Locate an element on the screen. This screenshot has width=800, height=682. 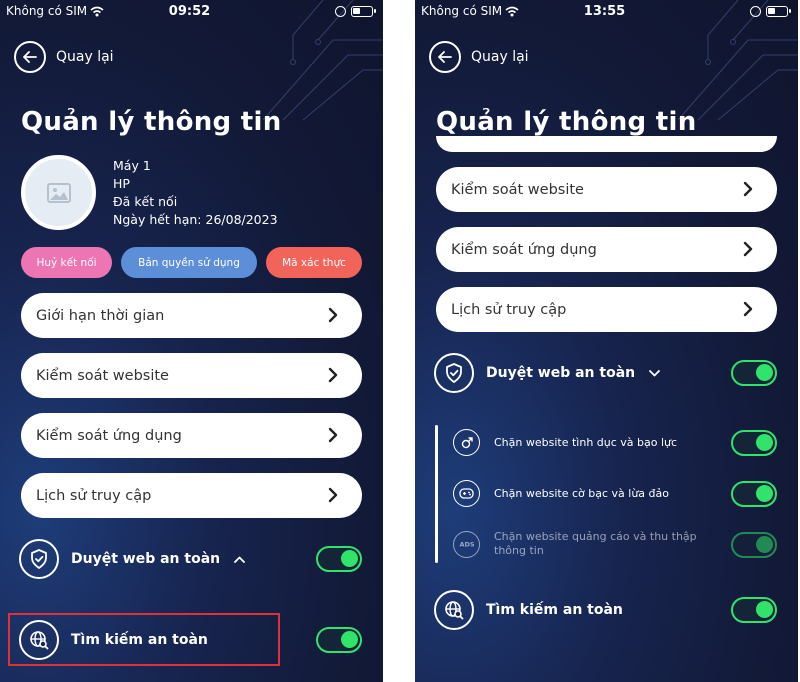
disconnect-button: Huỷ kết nối is located at coordinates (66, 262).